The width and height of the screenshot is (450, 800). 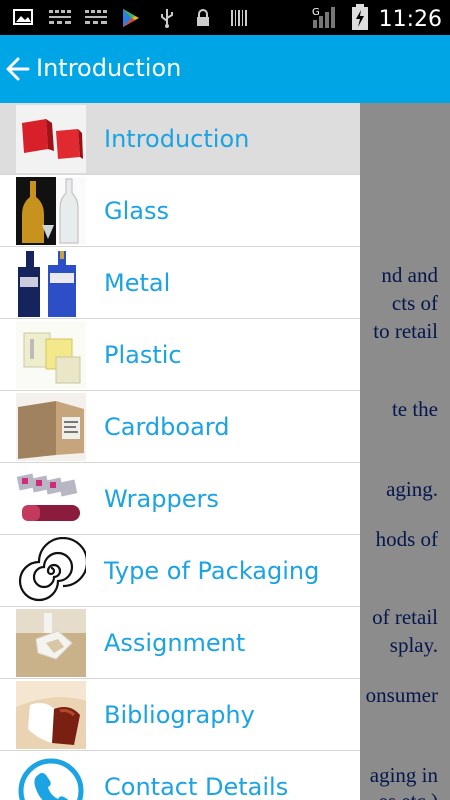 What do you see at coordinates (167, 427) in the screenshot?
I see `drawer-item-label: Cardboard` at bounding box center [167, 427].